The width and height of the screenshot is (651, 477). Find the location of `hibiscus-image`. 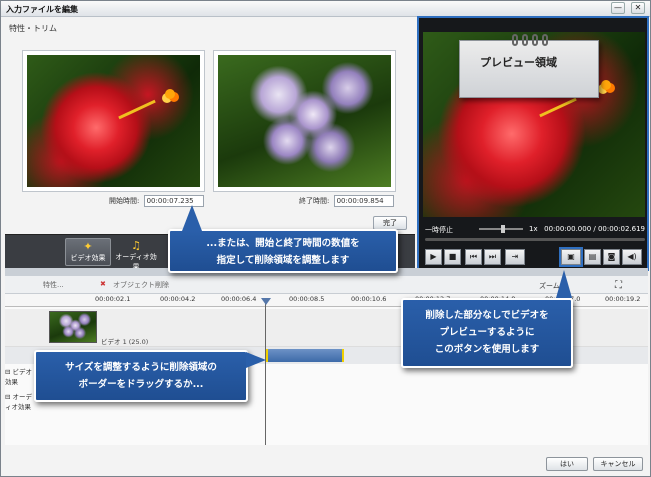

hibiscus-image is located at coordinates (113, 121).